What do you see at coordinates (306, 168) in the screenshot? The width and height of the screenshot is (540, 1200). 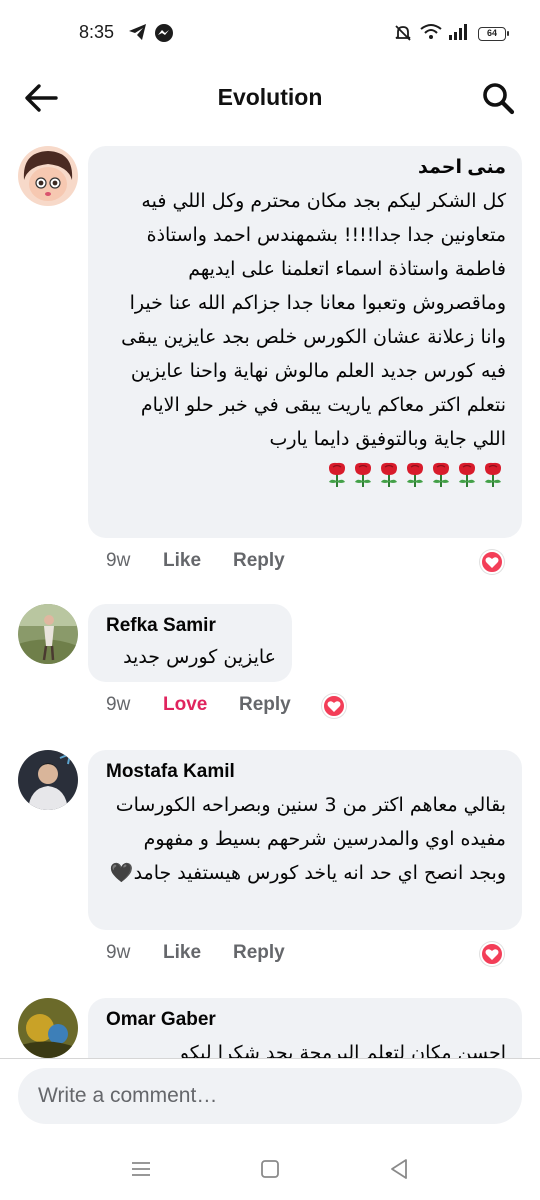 I see `comment-author: منى احمد` at bounding box center [306, 168].